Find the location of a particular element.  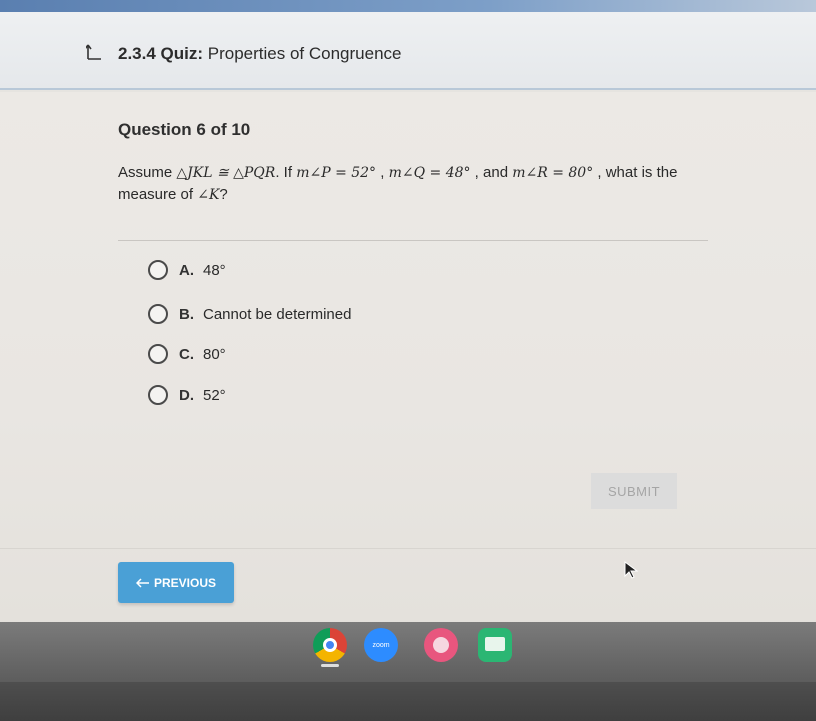

quiz-label: 2.3.4 Quiz: is located at coordinates (161, 53).